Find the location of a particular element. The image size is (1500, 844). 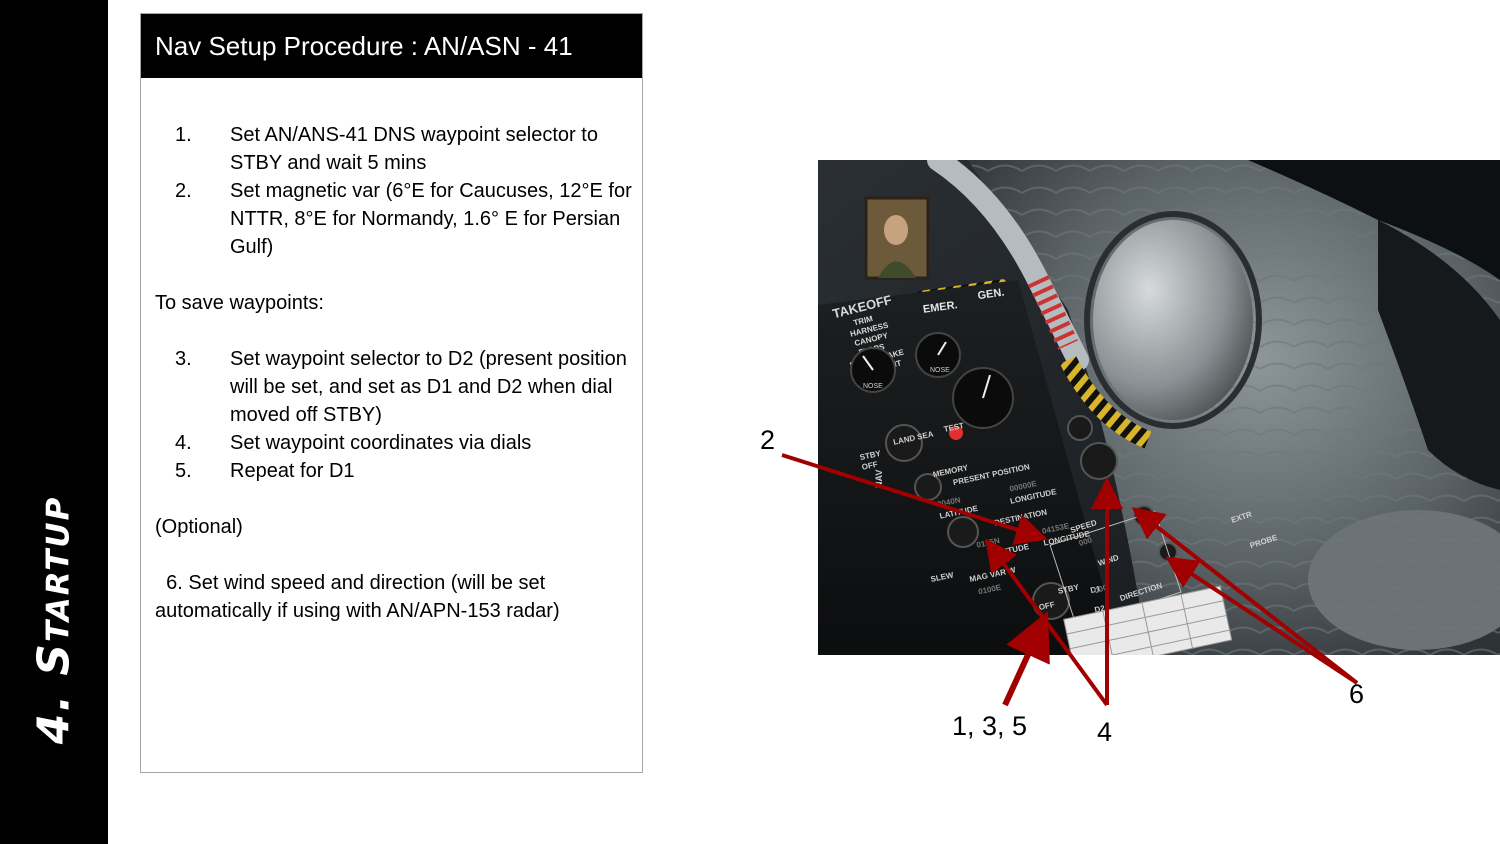

arrow-6a is located at coordinates (1245, 596).